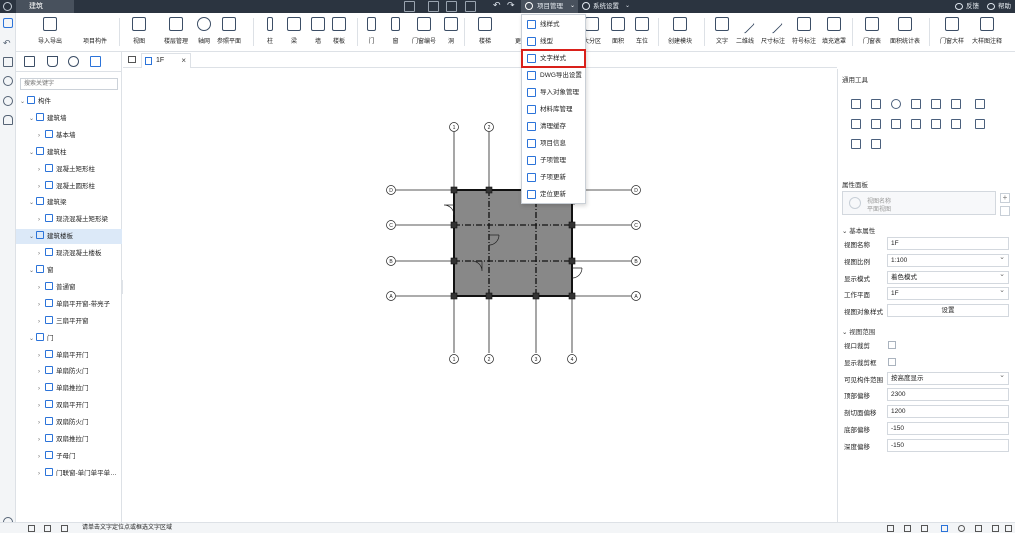  What do you see at coordinates (424, 31) in the screenshot?
I see `door-window-number-button: 门窗编号` at bounding box center [424, 31].